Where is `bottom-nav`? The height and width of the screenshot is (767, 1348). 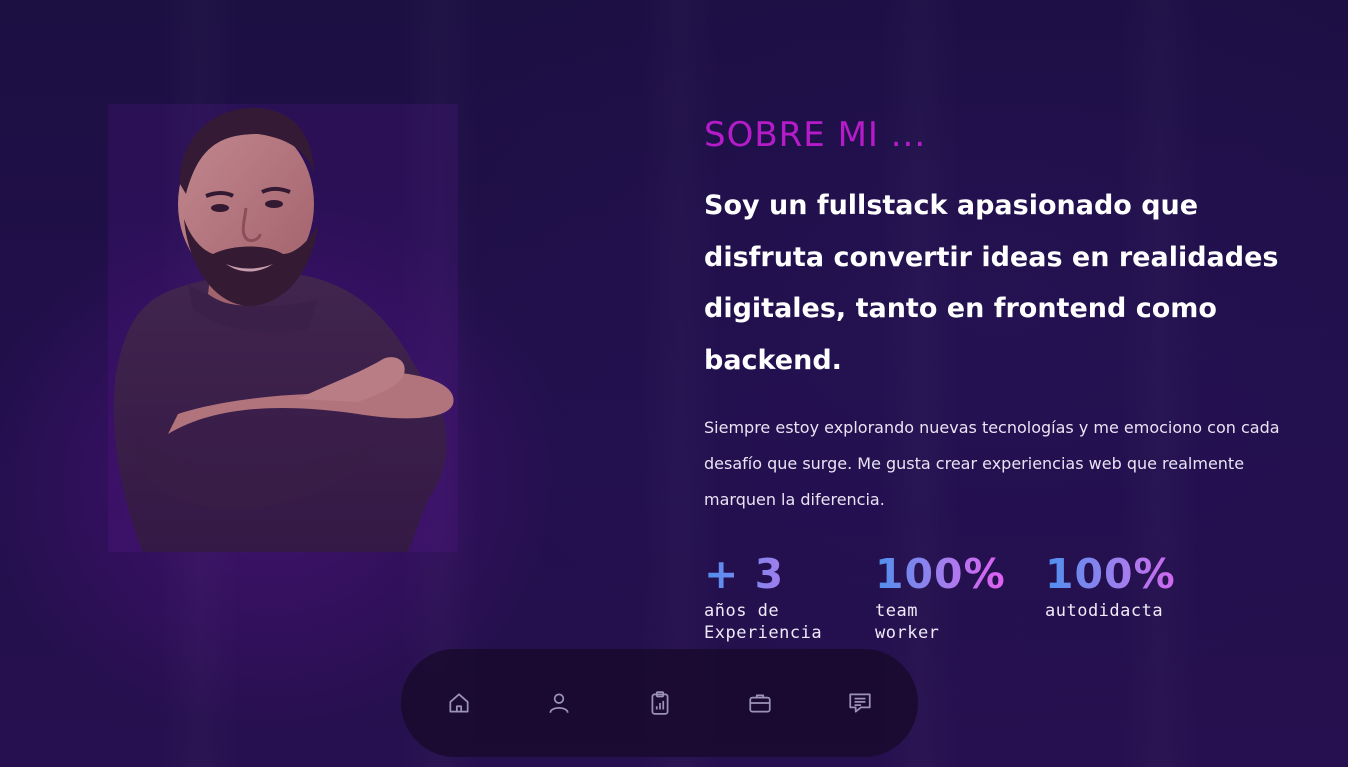
bottom-nav is located at coordinates (659, 703).